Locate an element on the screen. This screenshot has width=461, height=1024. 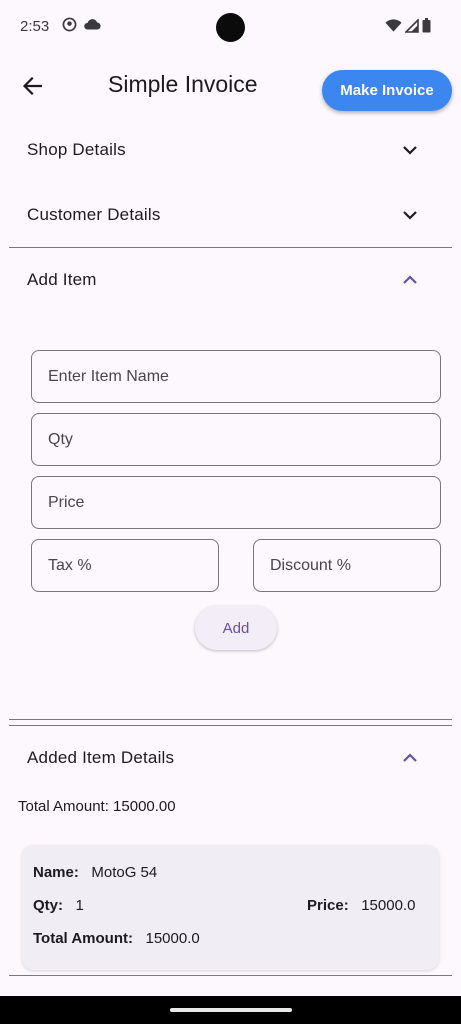
item-name-field is located at coordinates (236, 376).